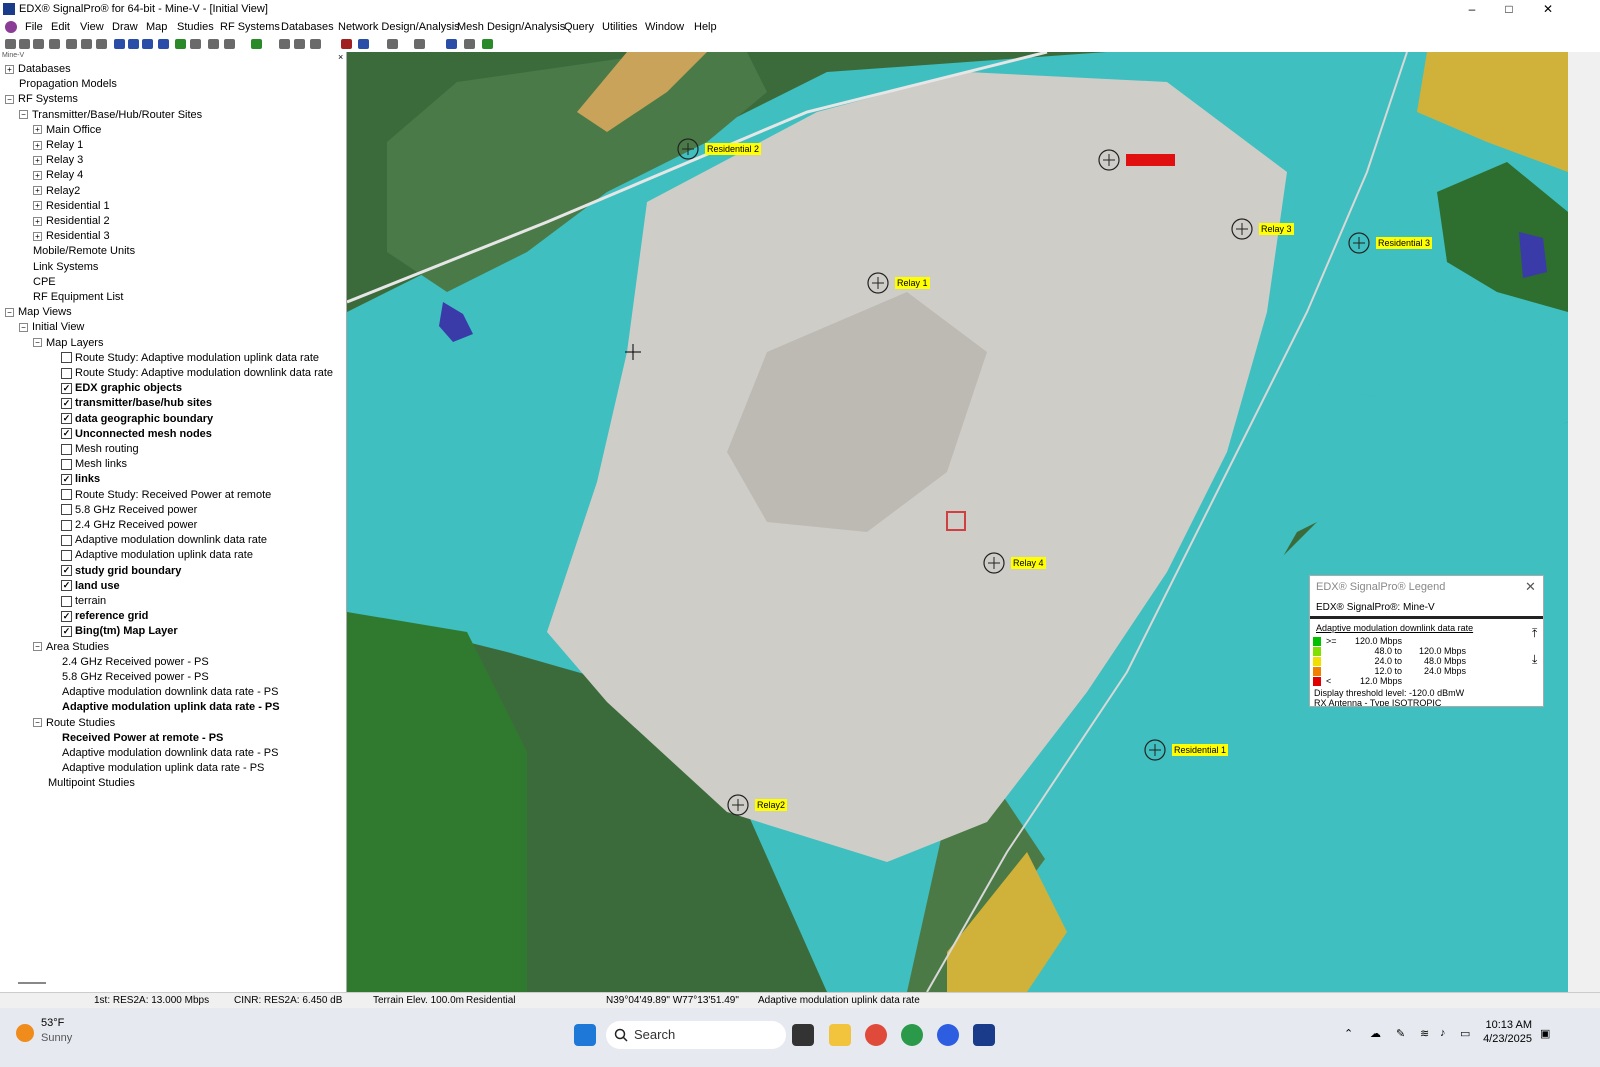 The image size is (1600, 1067). What do you see at coordinates (1584, 522) in the screenshot?
I see `vertical-scrollbar` at bounding box center [1584, 522].